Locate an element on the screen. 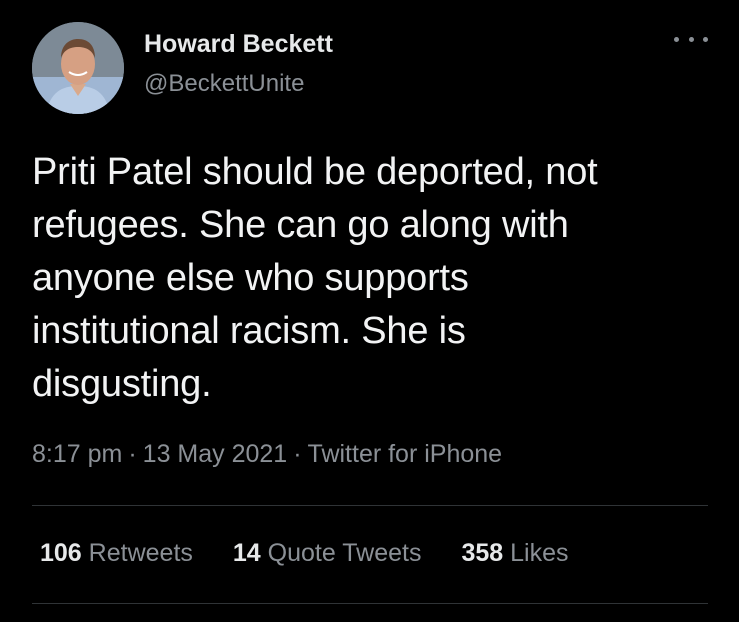  tweet-time: 8:17 pm is located at coordinates (77, 454).